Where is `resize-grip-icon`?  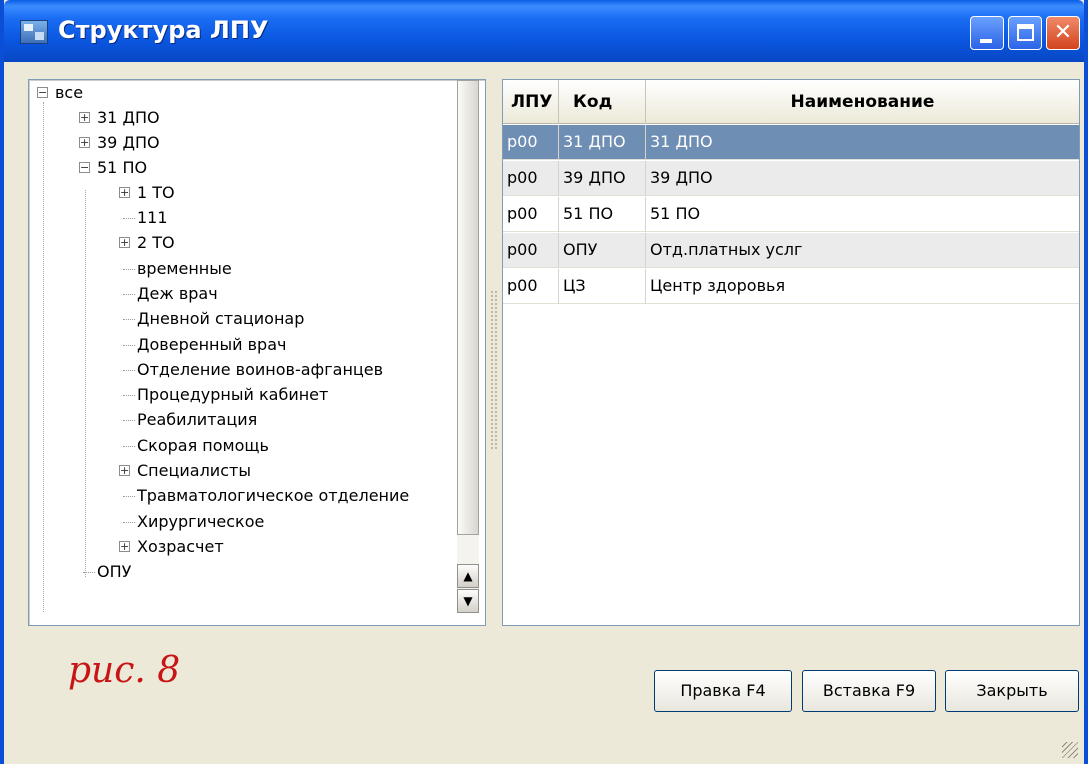 resize-grip-icon is located at coordinates (1070, 750).